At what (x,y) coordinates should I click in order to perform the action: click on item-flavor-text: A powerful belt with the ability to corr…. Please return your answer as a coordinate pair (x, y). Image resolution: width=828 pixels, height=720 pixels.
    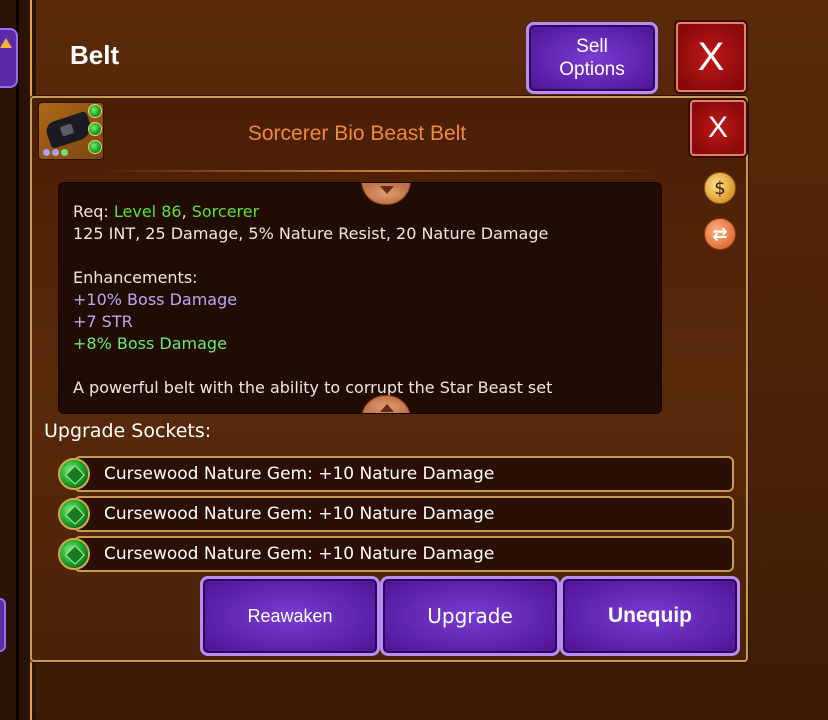
    Looking at the image, I should click on (313, 387).